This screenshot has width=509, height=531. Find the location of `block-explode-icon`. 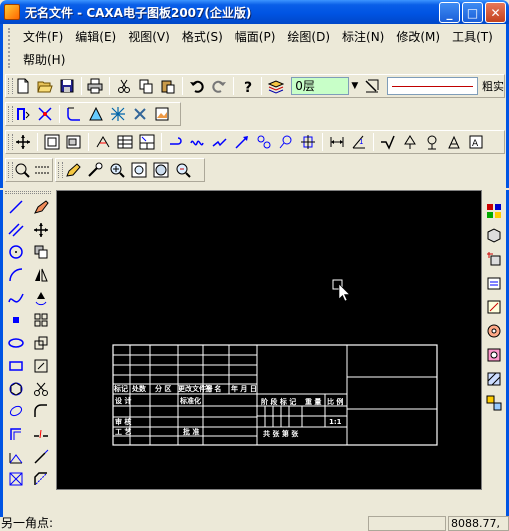

block-explode-icon is located at coordinates (494, 259).